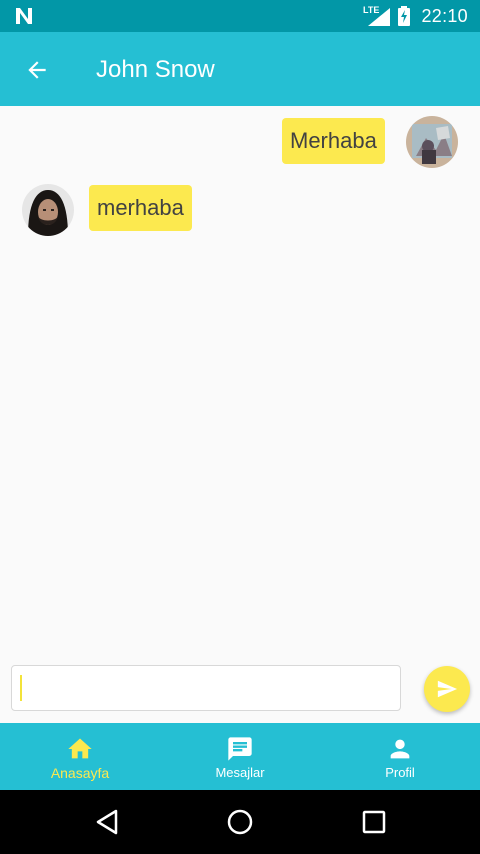  What do you see at coordinates (400, 772) in the screenshot?
I see `nav-label-profile: Profil` at bounding box center [400, 772].